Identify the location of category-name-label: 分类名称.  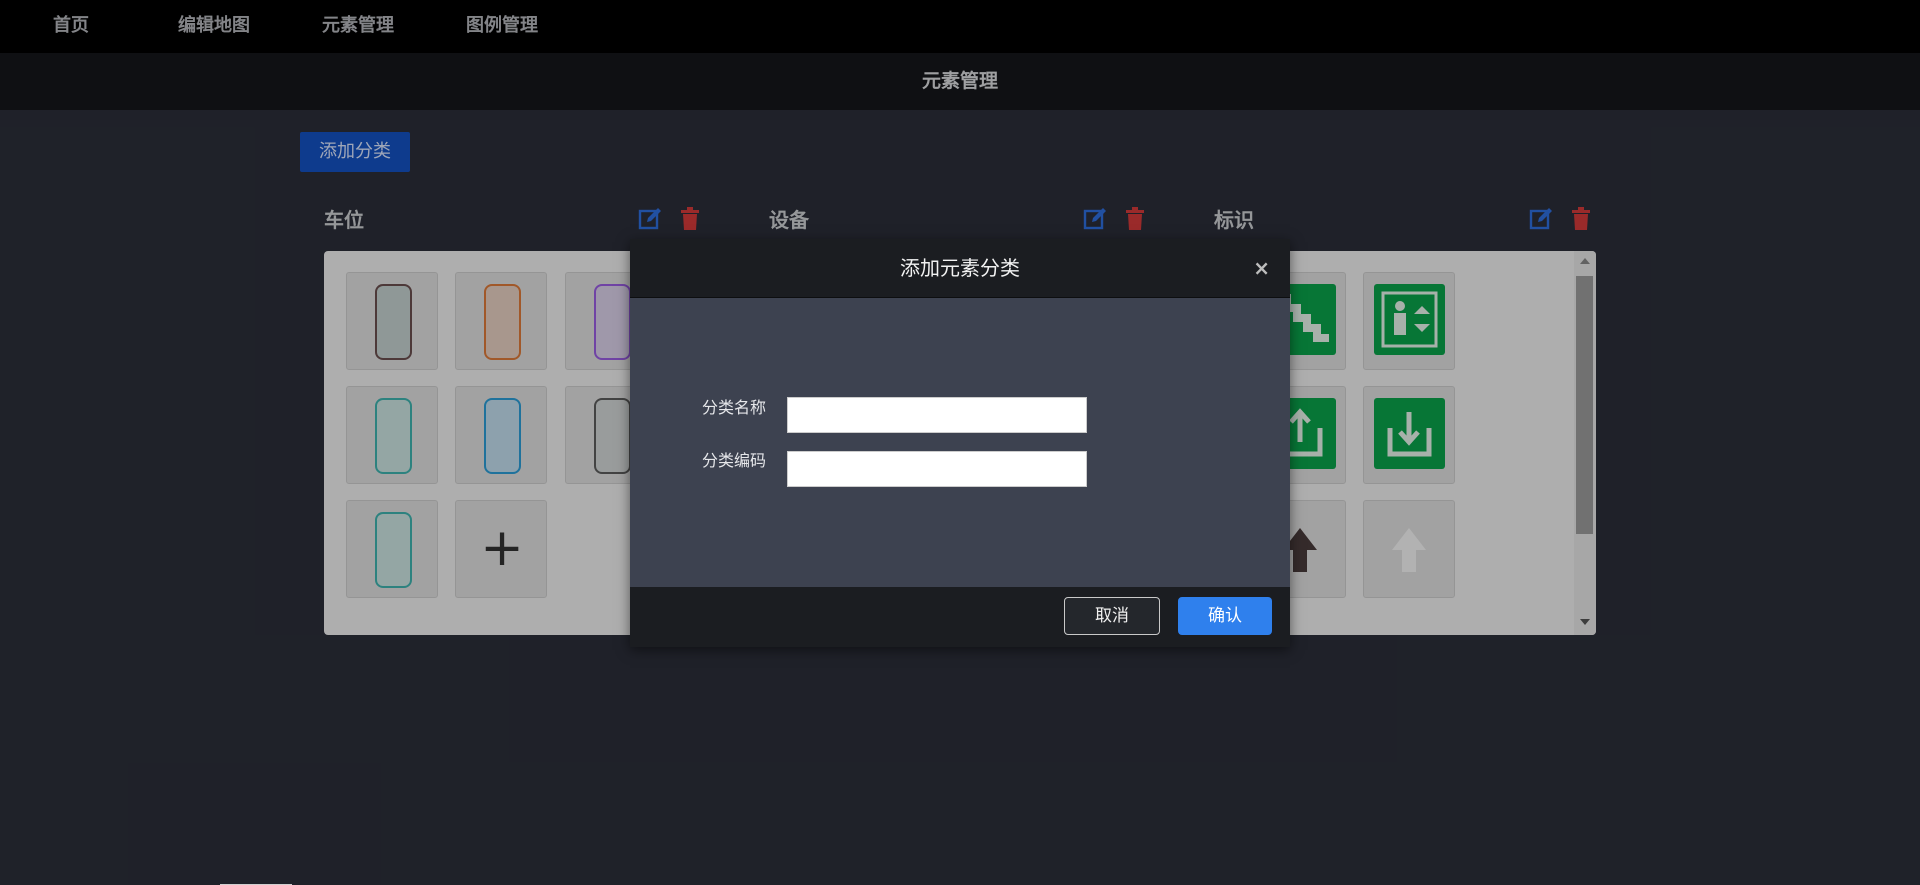
(734, 407).